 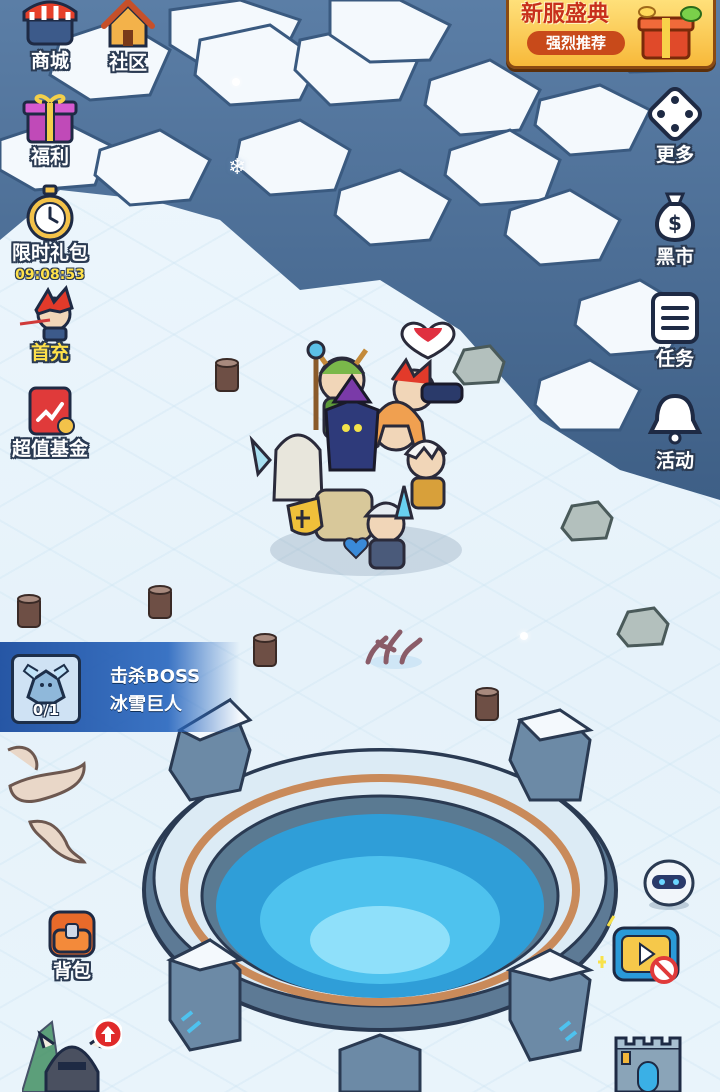 What do you see at coordinates (669, 33) in the screenshot?
I see `treasure-gift-icon` at bounding box center [669, 33].